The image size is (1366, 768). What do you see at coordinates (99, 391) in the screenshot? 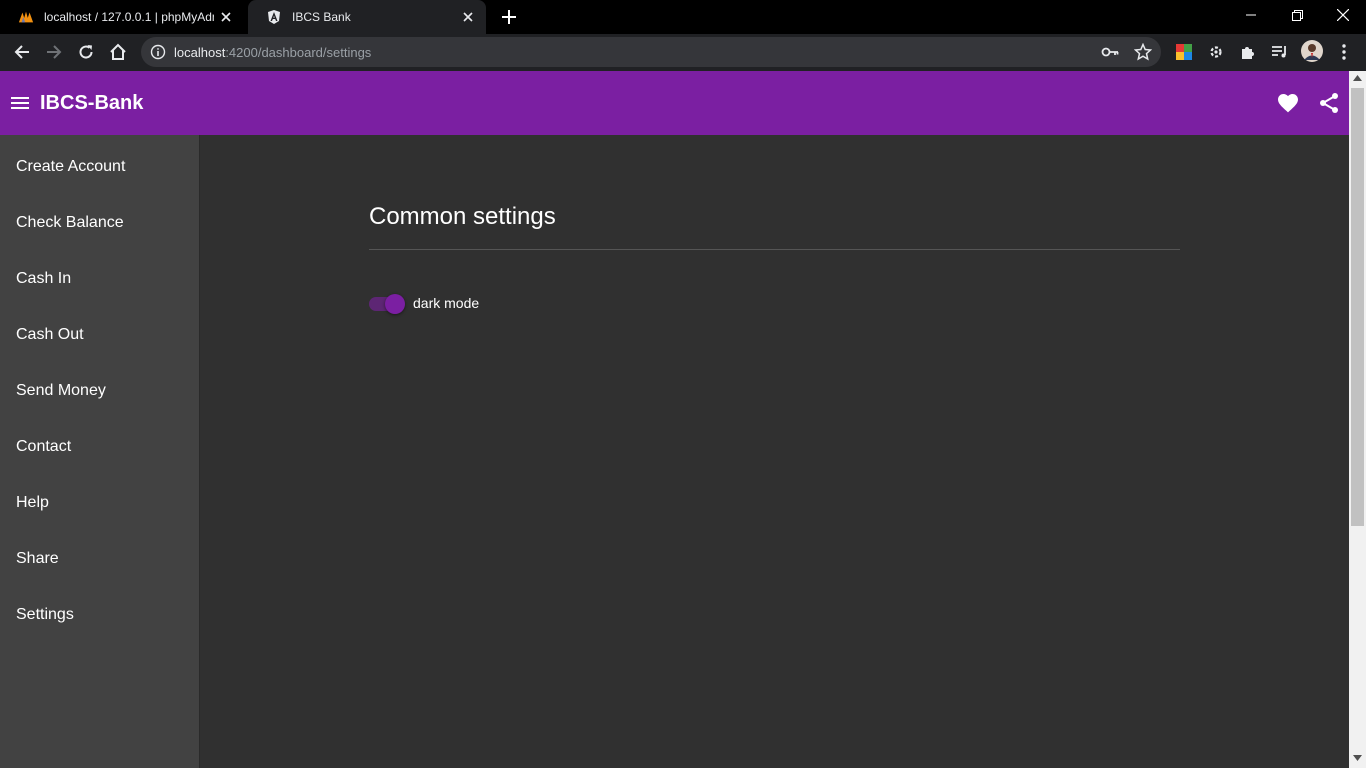
I see `nav-item-send-money: Send Money` at bounding box center [99, 391].